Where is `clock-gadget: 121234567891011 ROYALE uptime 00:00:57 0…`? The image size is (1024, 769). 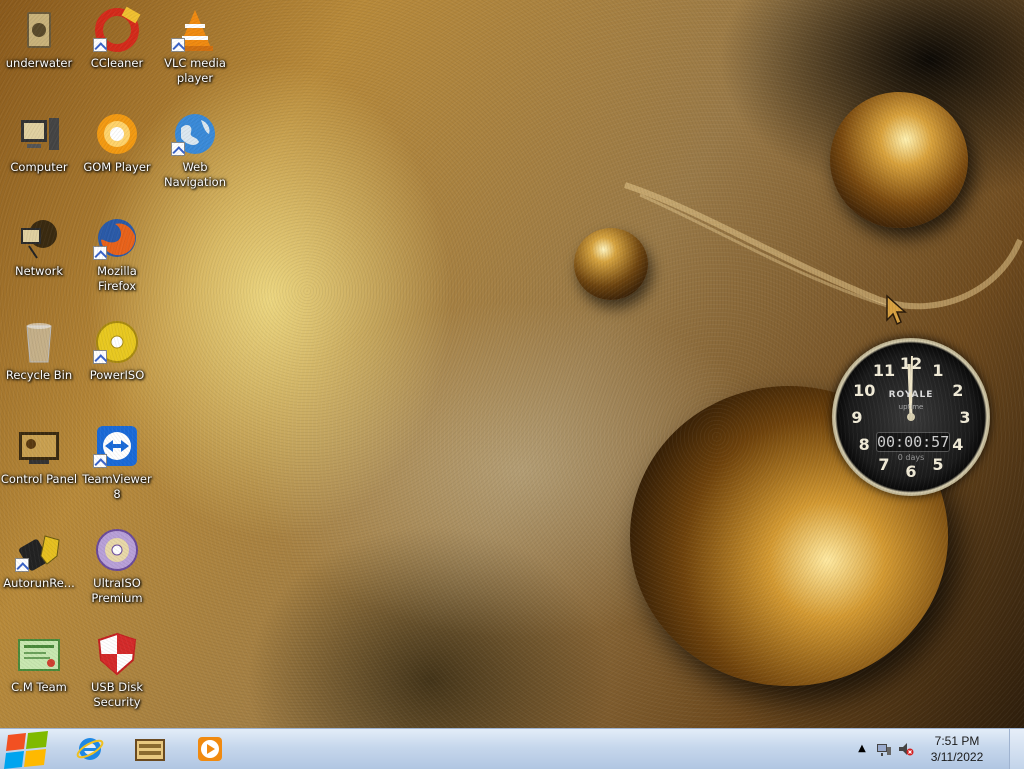 clock-gadget: 121234567891011 ROYALE uptime 00:00:57 0… is located at coordinates (911, 417).